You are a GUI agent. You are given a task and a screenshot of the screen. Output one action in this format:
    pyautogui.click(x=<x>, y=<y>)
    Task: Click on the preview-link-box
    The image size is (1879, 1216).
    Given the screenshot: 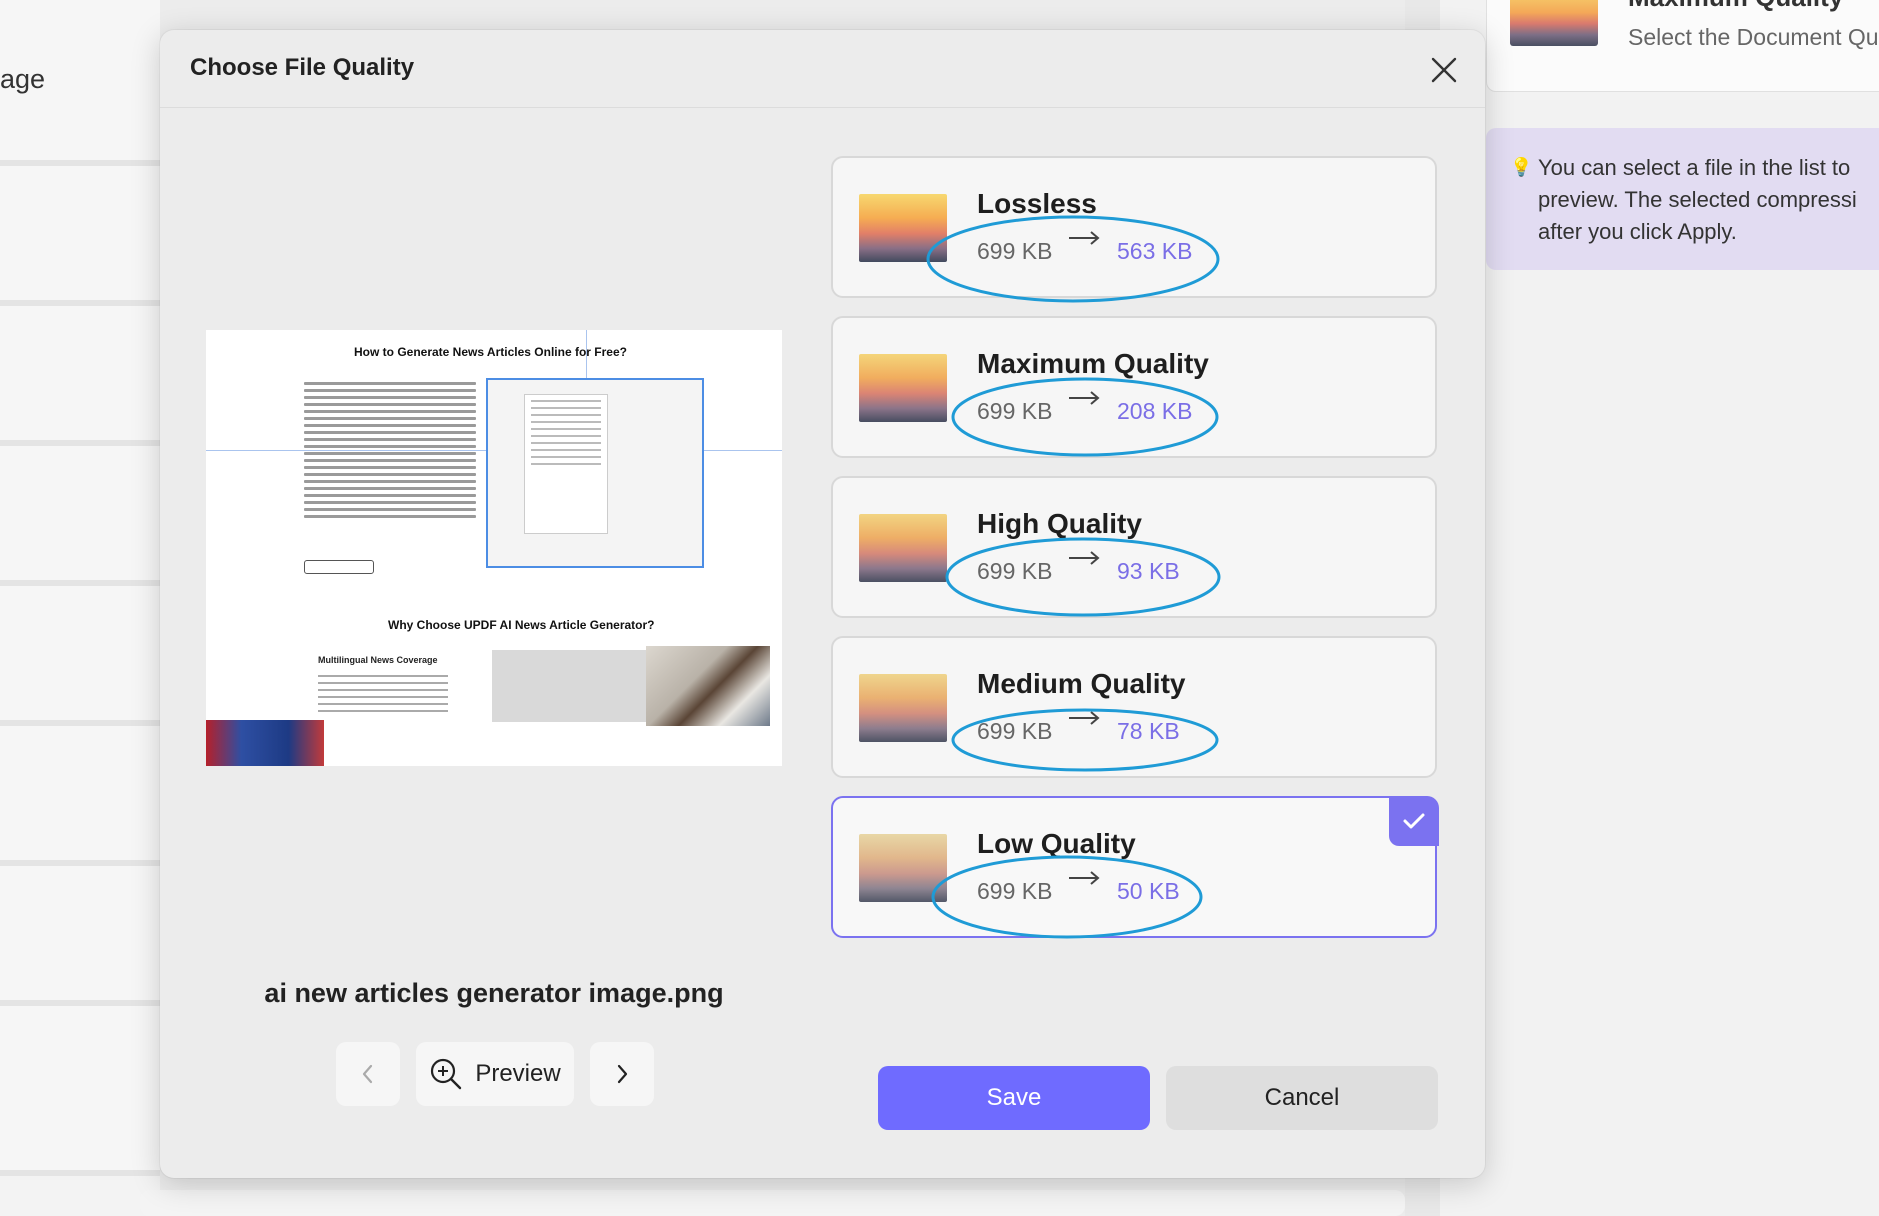 What is the action you would take?
    pyautogui.click(x=569, y=686)
    